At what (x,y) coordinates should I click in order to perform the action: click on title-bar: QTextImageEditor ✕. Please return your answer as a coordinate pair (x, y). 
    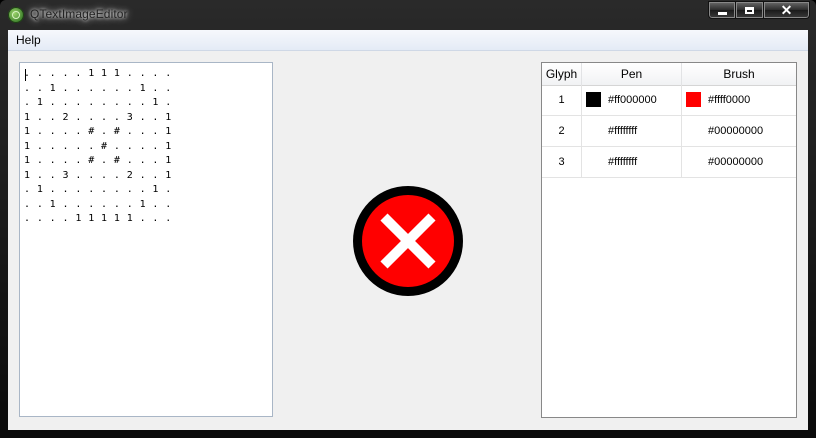
    Looking at the image, I should click on (408, 15).